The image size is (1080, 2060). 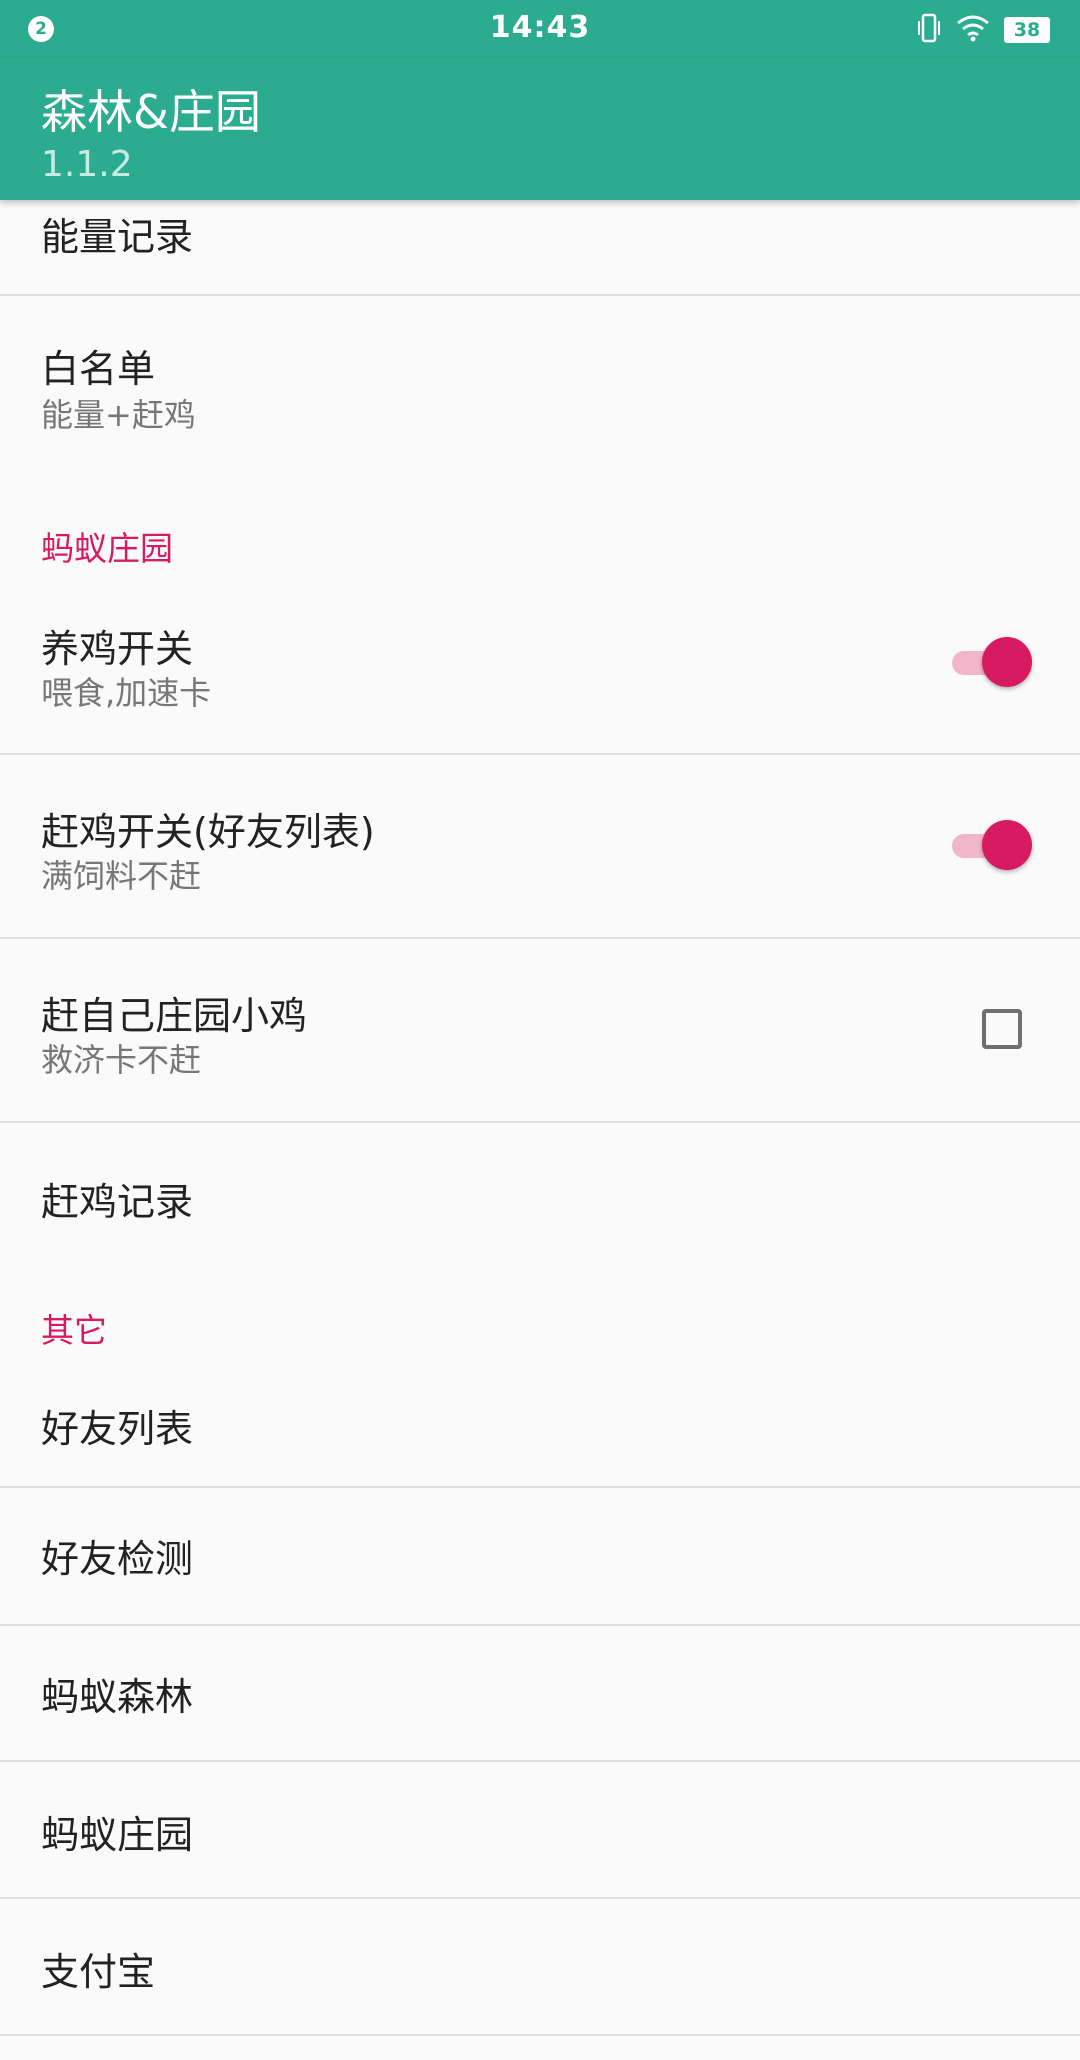 I want to click on pref-title: 赶自己庄园小鸡, so click(x=174, y=1016).